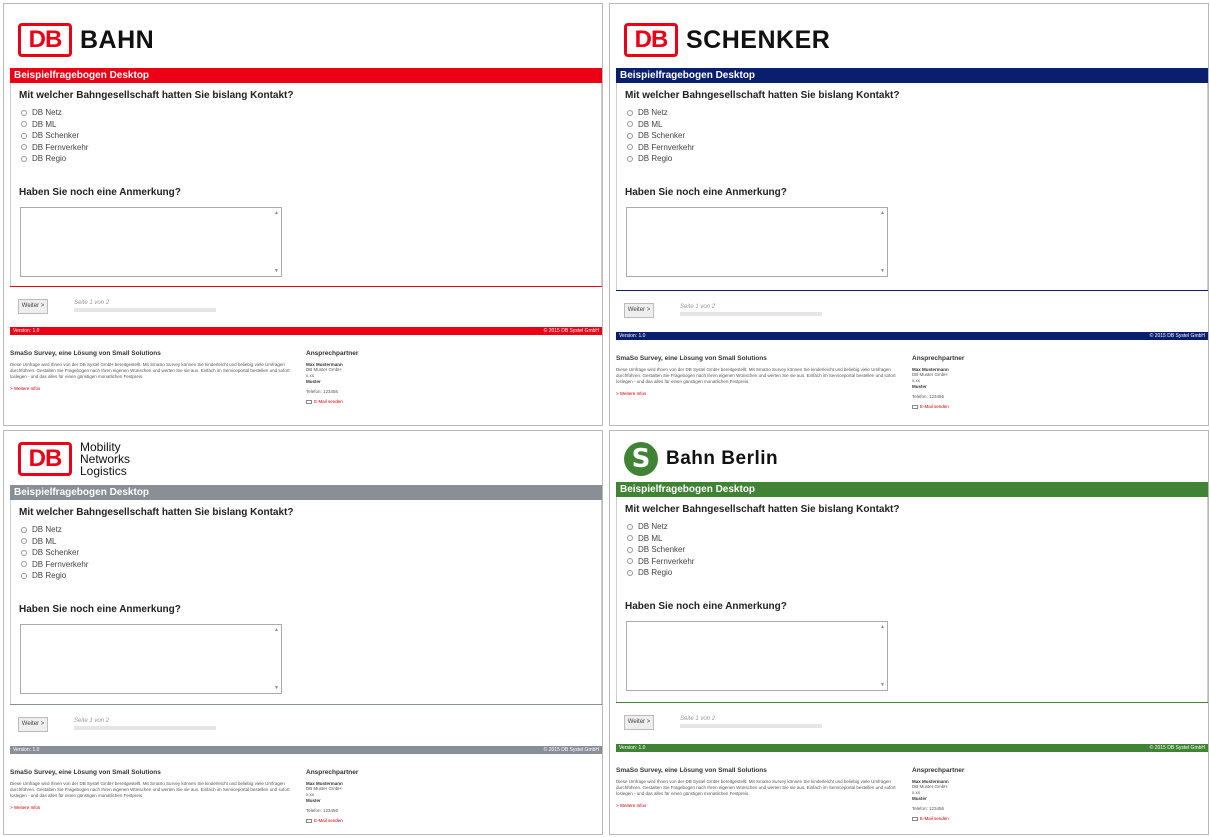  Describe the element at coordinates (74, 459) in the screenshot. I see `brand-logo: DB Mobility Networks Logistics` at that location.